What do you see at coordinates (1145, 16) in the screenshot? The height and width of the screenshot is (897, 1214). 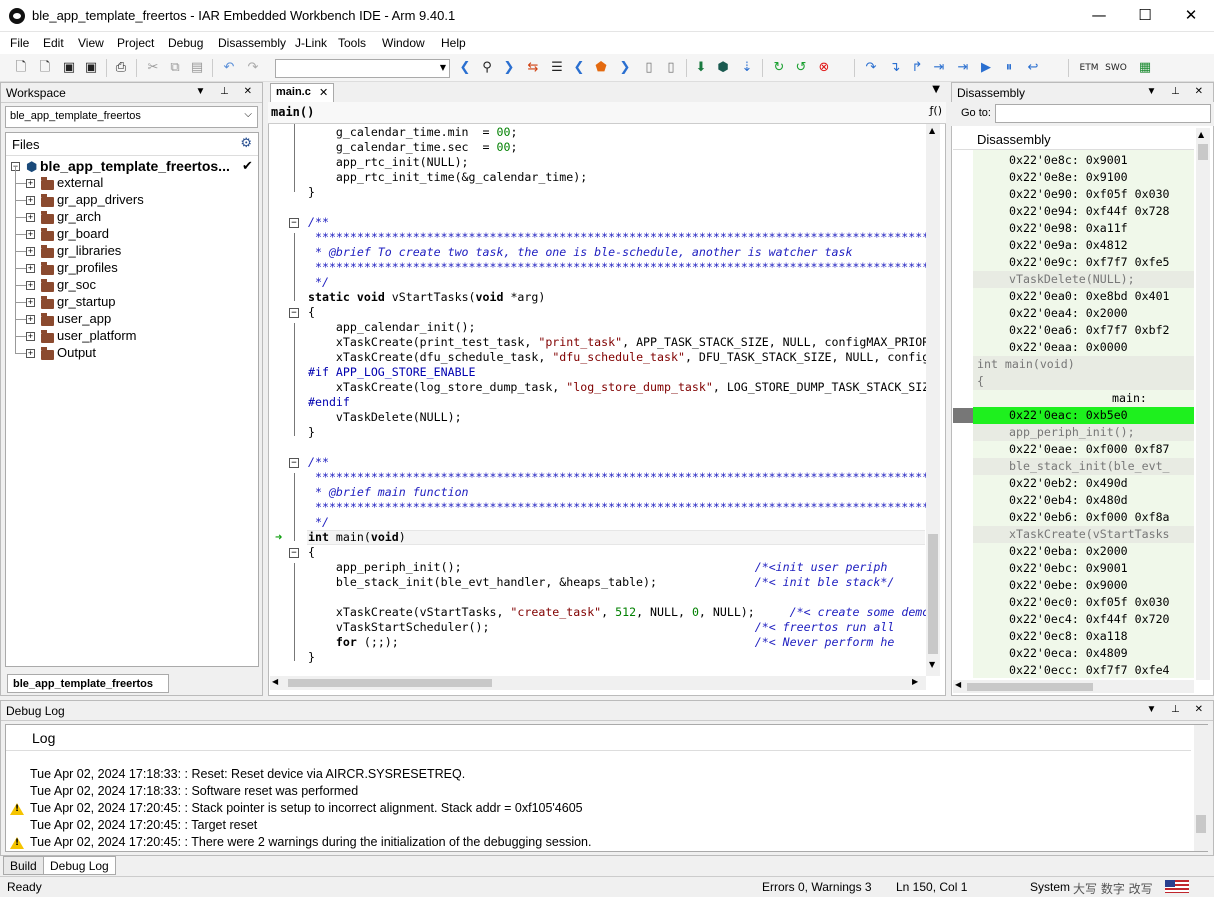 I see `maximize-button: ☐` at bounding box center [1145, 16].